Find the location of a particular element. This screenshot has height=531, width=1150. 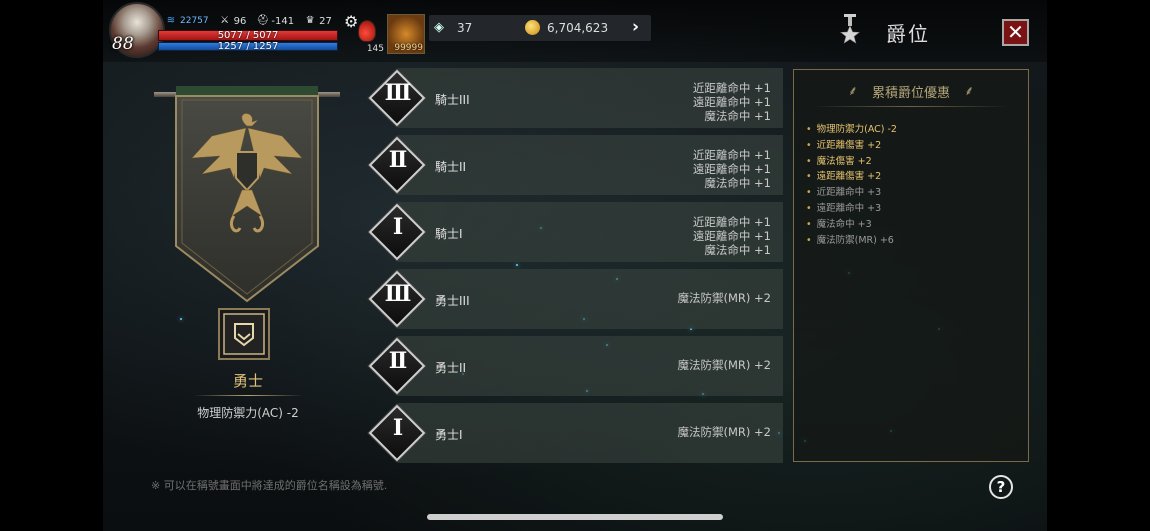

accumulated-bonus-text: 魔法命中 +3 is located at coordinates (844, 224).